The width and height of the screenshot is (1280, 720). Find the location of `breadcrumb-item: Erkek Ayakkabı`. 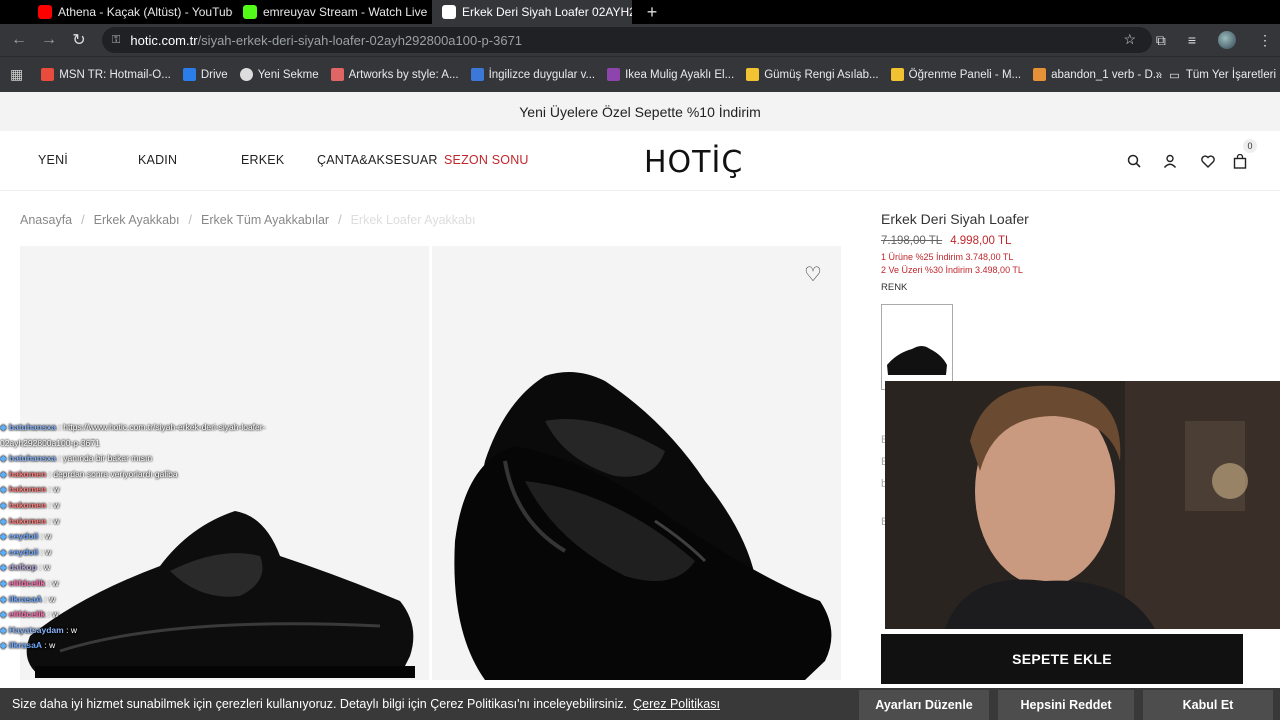

breadcrumb-item: Erkek Ayakkabı is located at coordinates (137, 220).